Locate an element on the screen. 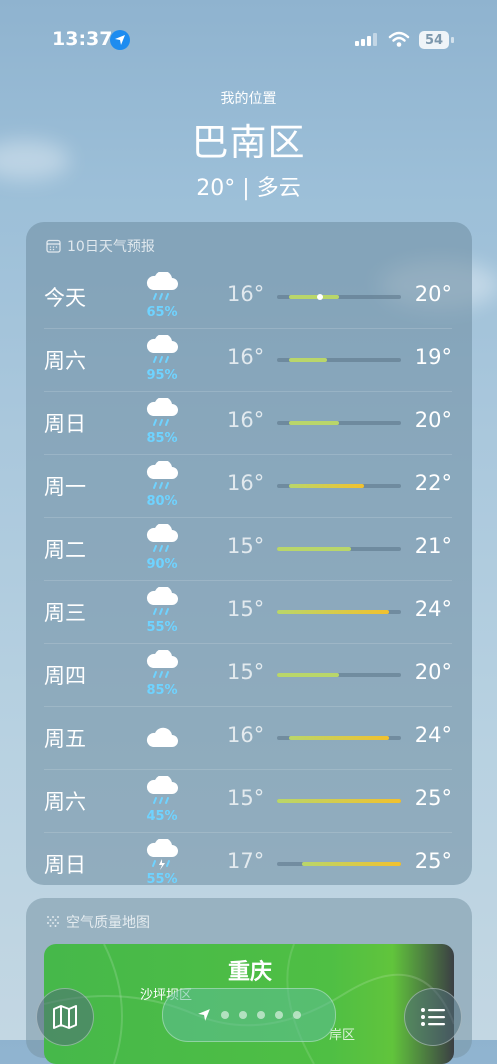  forecast-row: 周五 16° 24° is located at coordinates (248, 737).